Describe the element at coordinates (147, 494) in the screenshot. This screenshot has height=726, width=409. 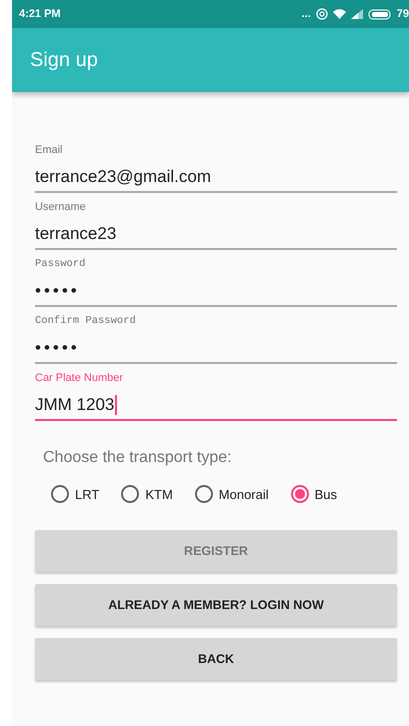
I see `radio-option: KTM` at that location.